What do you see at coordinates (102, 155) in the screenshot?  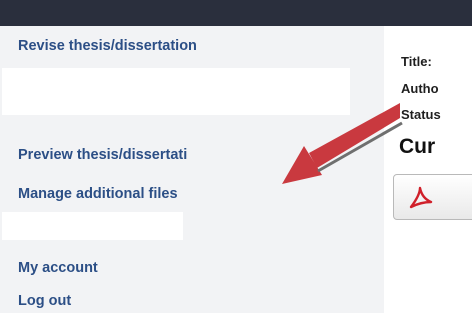 I see `sidebar-link-preview-thesis: Preview thesis/dissertati` at bounding box center [102, 155].